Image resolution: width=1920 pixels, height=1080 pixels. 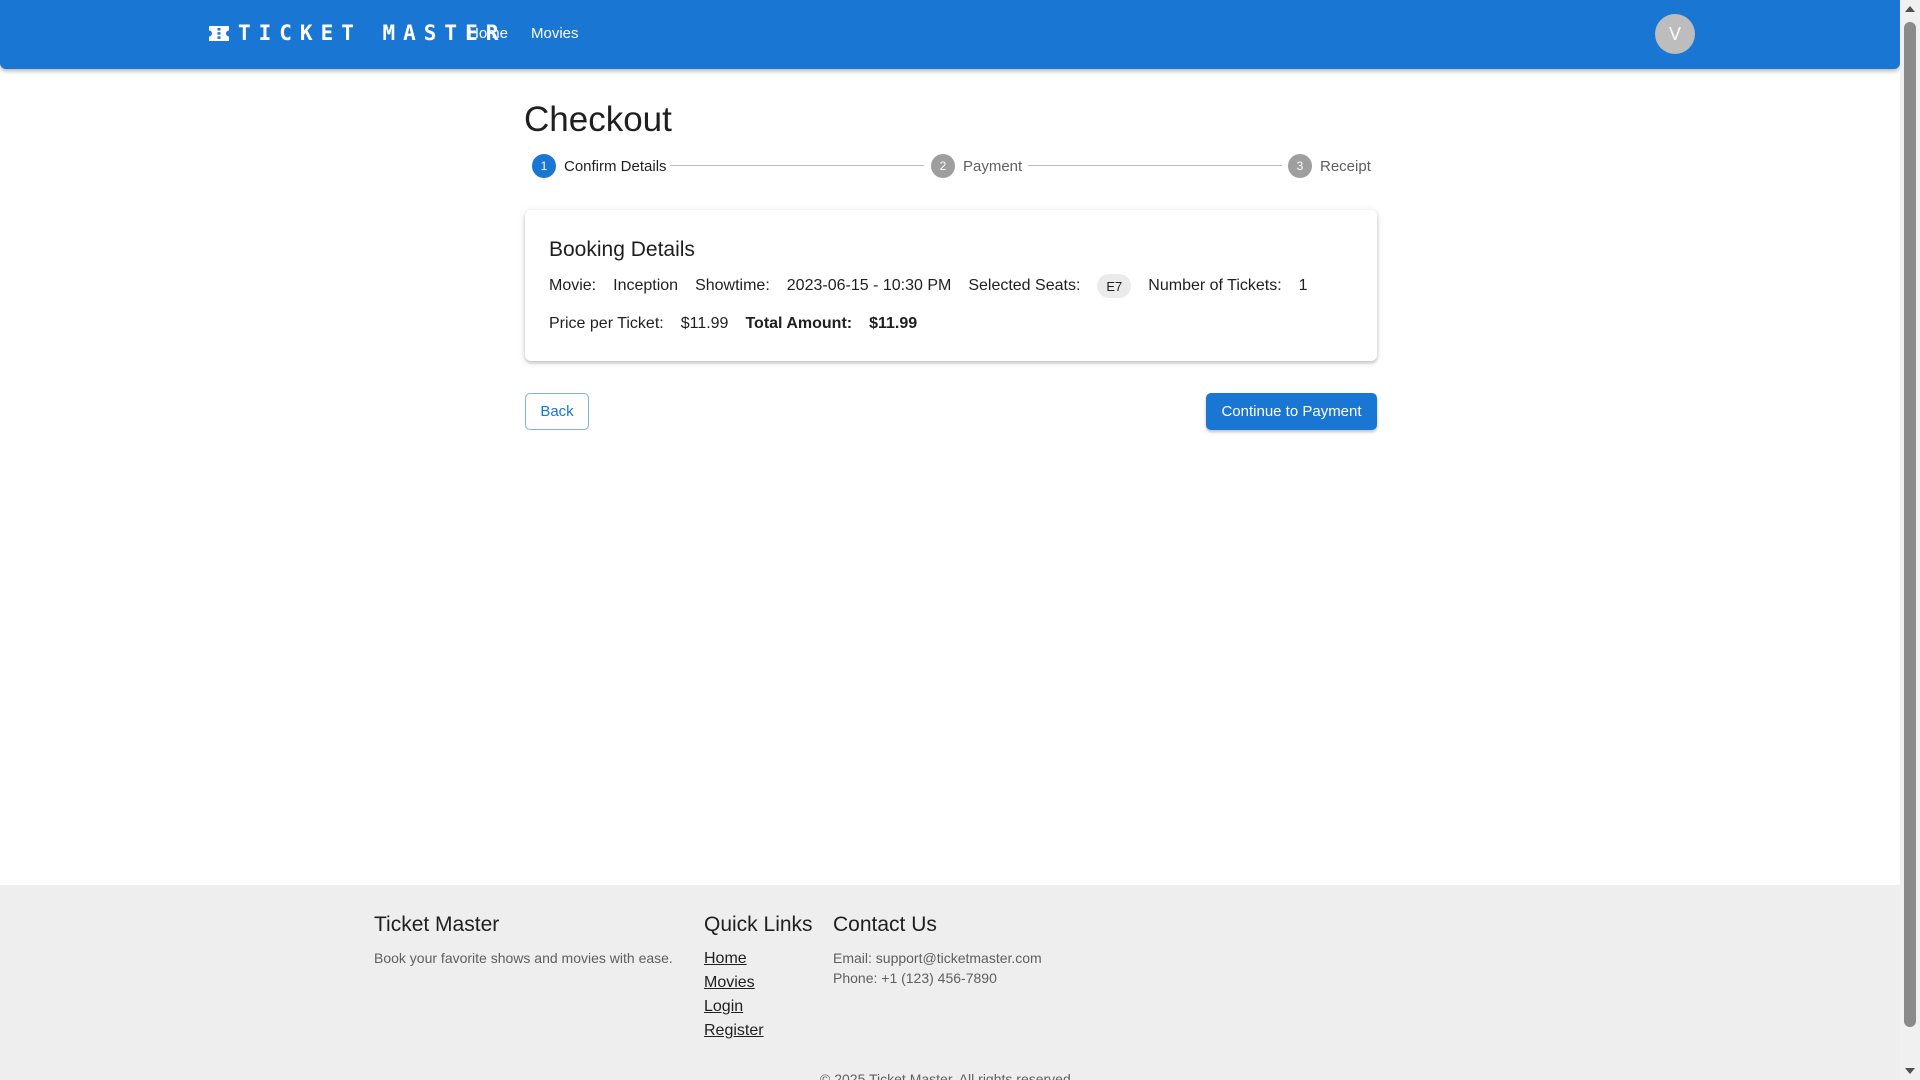 I want to click on movie-label: Movie:, so click(x=573, y=285).